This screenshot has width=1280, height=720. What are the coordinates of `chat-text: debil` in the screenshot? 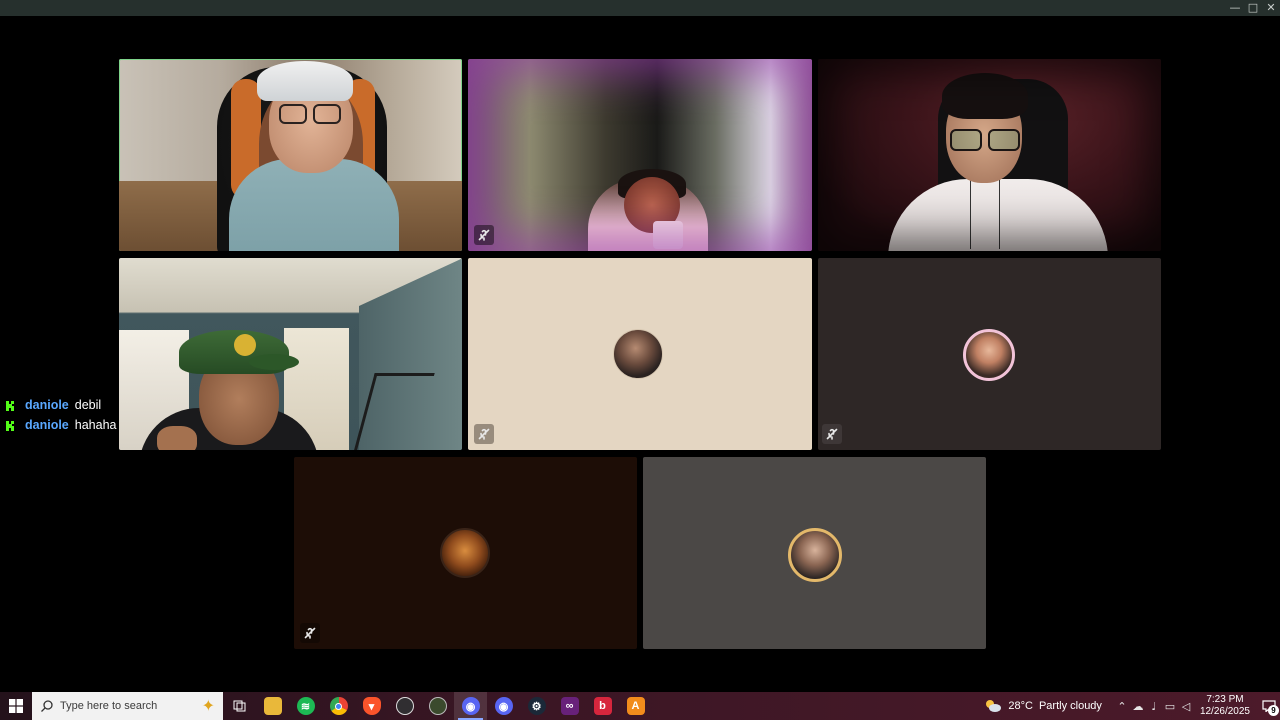 It's located at (88, 405).